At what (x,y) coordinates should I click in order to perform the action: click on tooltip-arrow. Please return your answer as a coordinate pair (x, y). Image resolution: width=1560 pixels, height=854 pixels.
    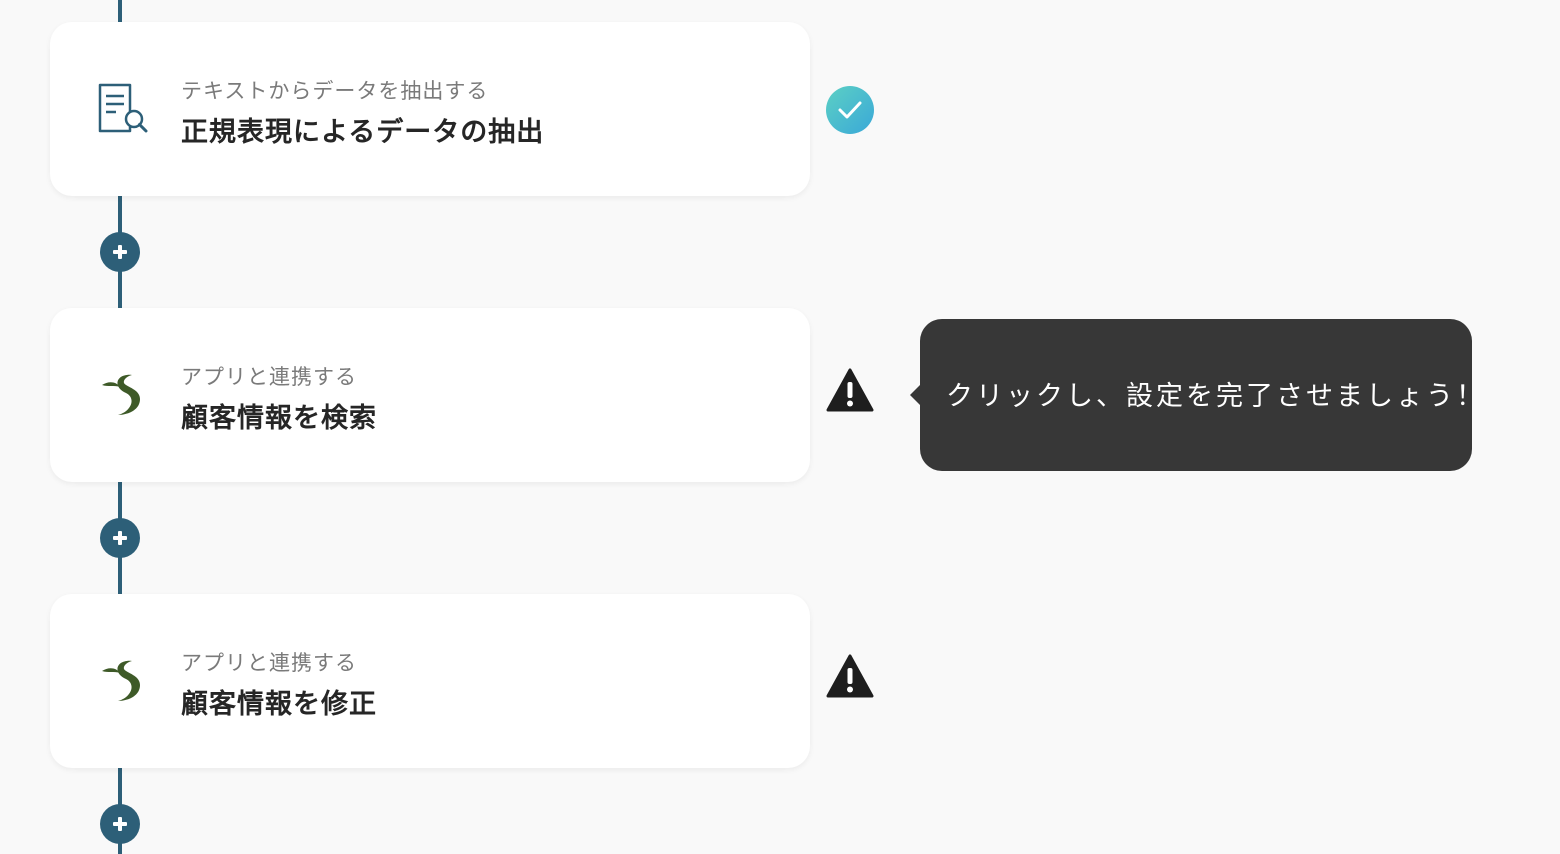
    Looking at the image, I should click on (915, 395).